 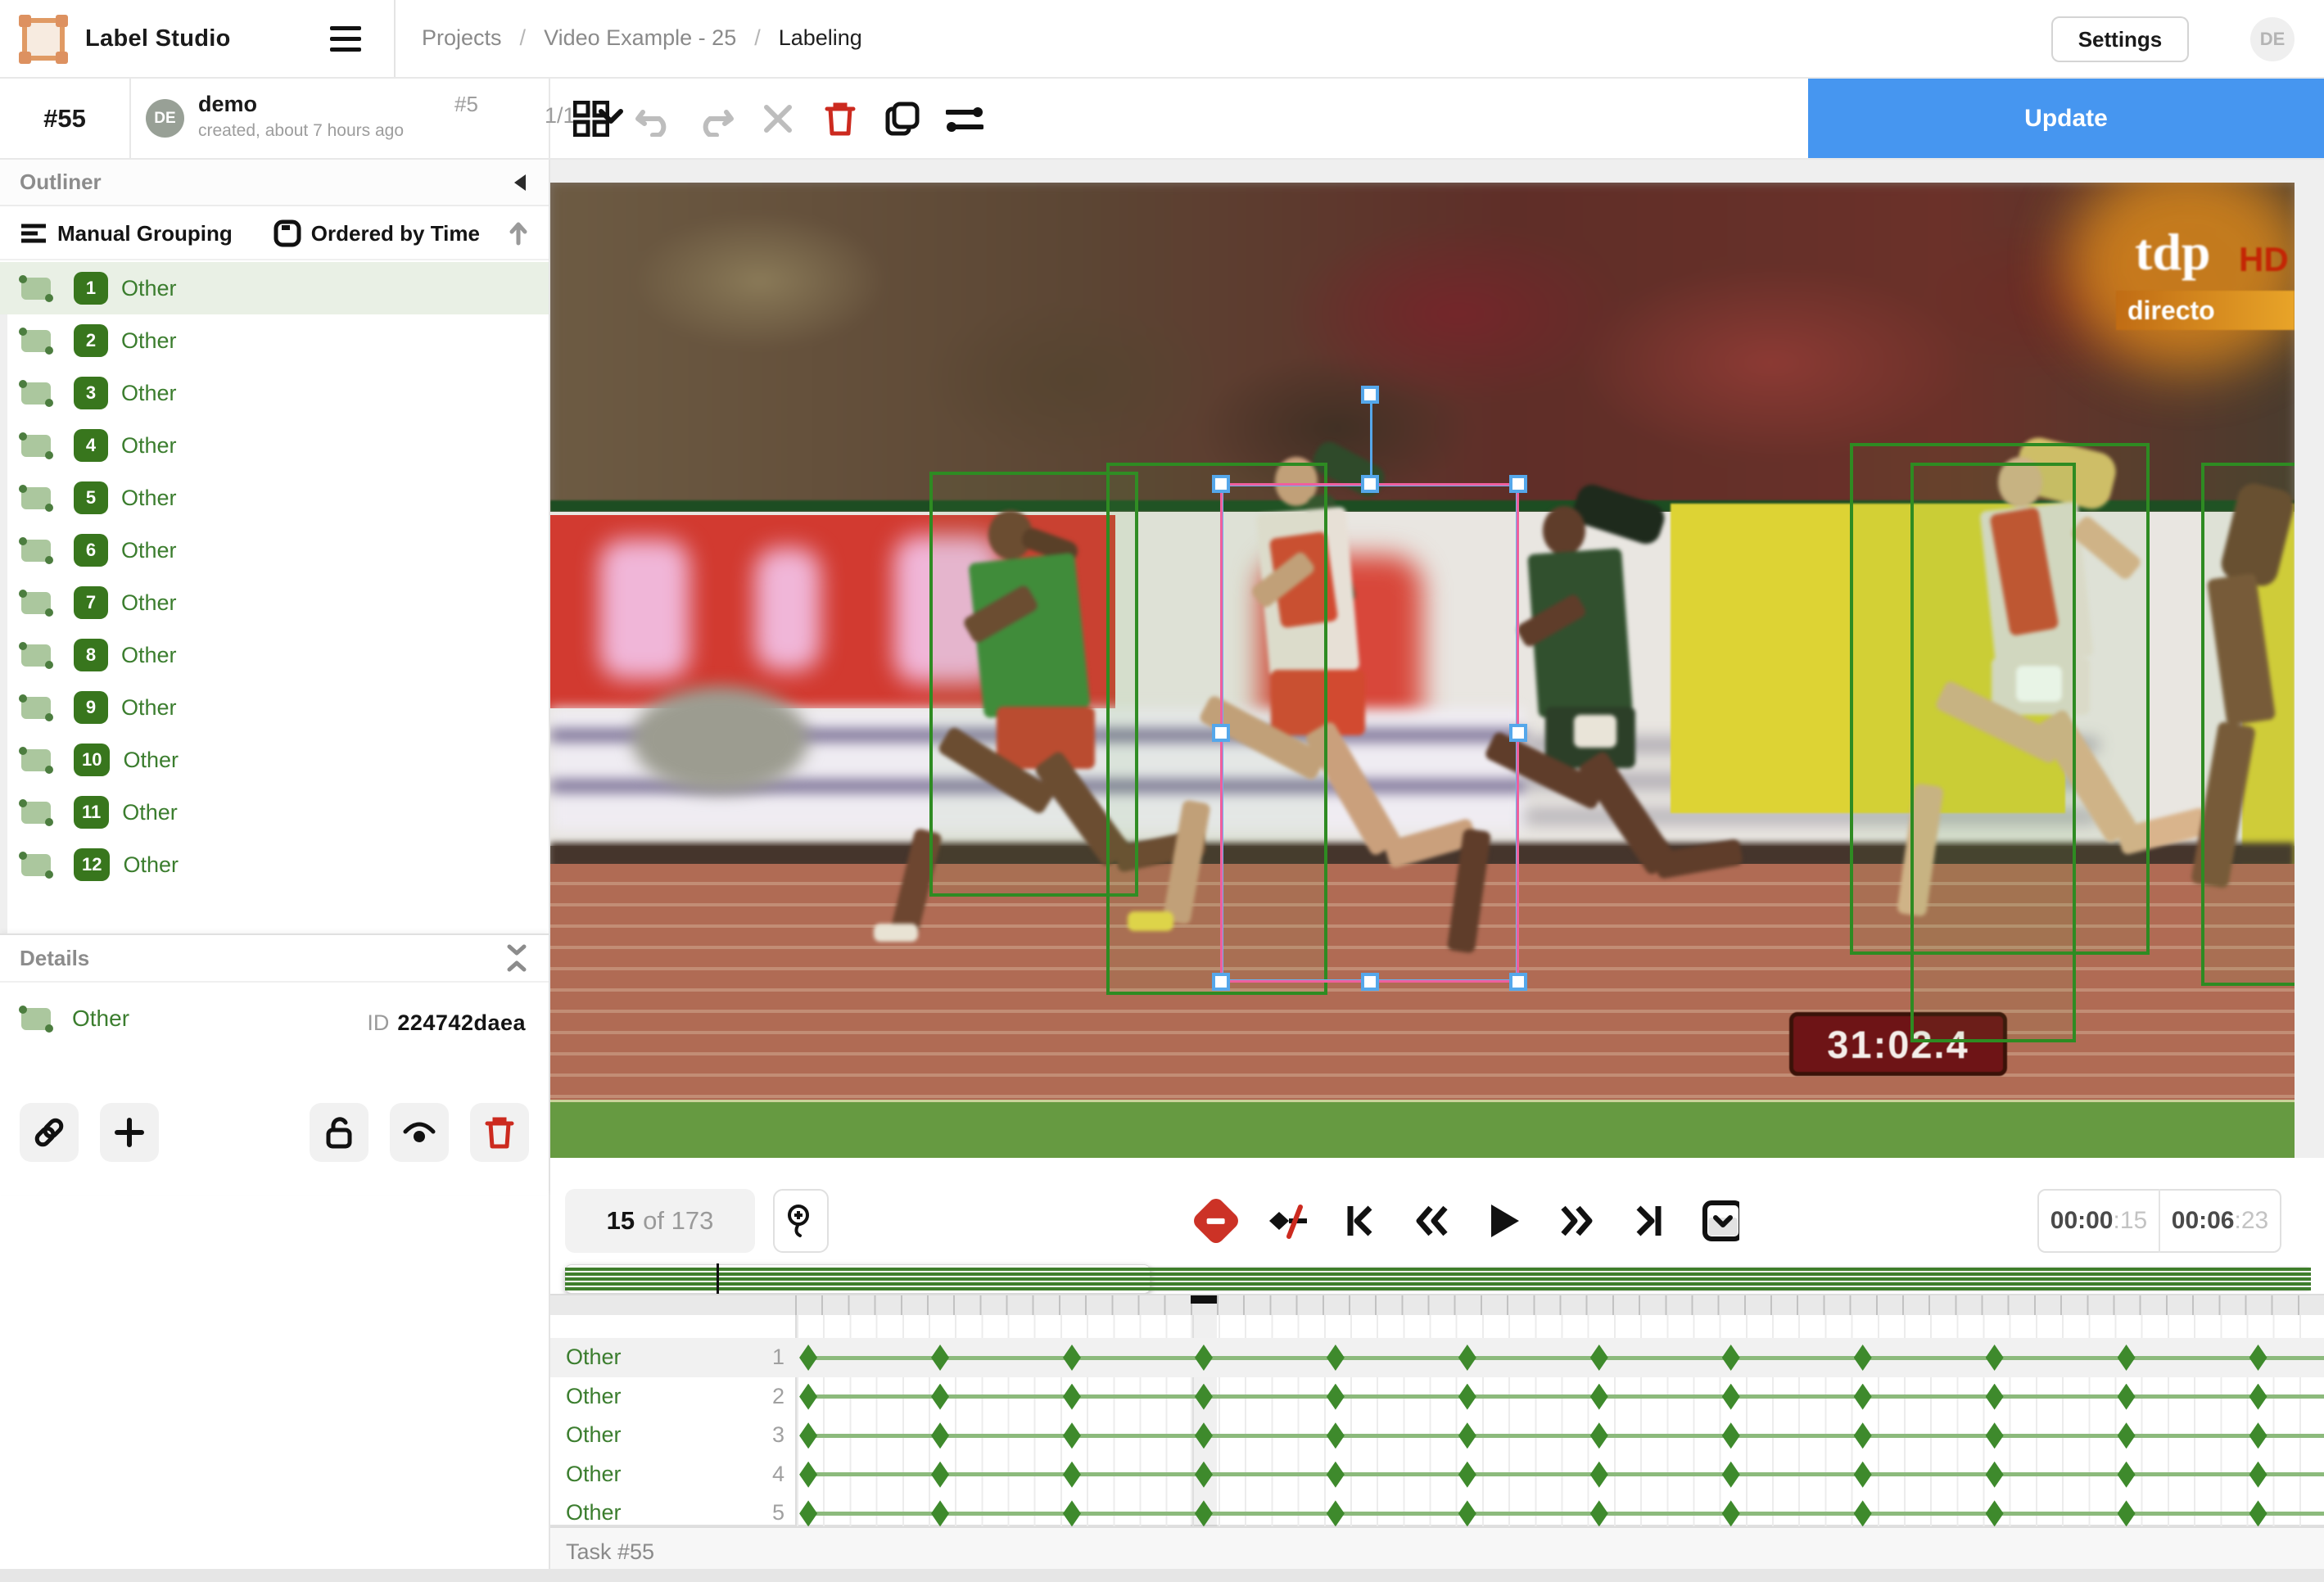 What do you see at coordinates (1437, 1435) in the screenshot?
I see `timeline-row: Other 3` at bounding box center [1437, 1435].